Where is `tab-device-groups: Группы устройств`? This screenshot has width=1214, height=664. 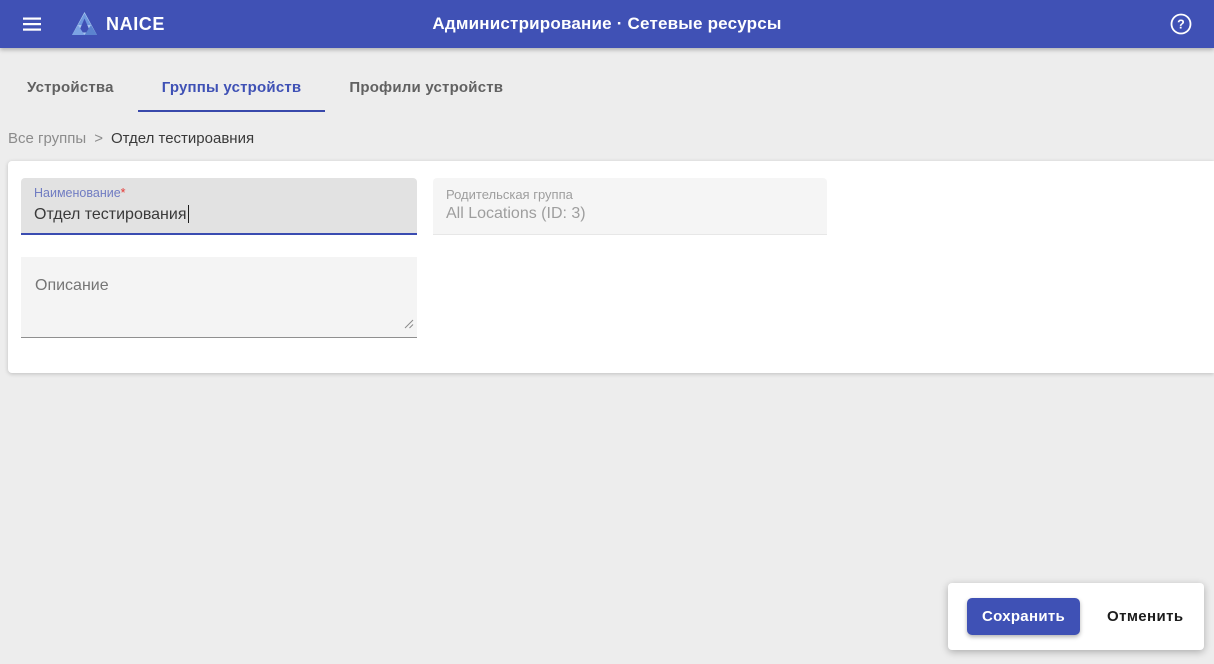 tab-device-groups: Группы устройств is located at coordinates (231, 88).